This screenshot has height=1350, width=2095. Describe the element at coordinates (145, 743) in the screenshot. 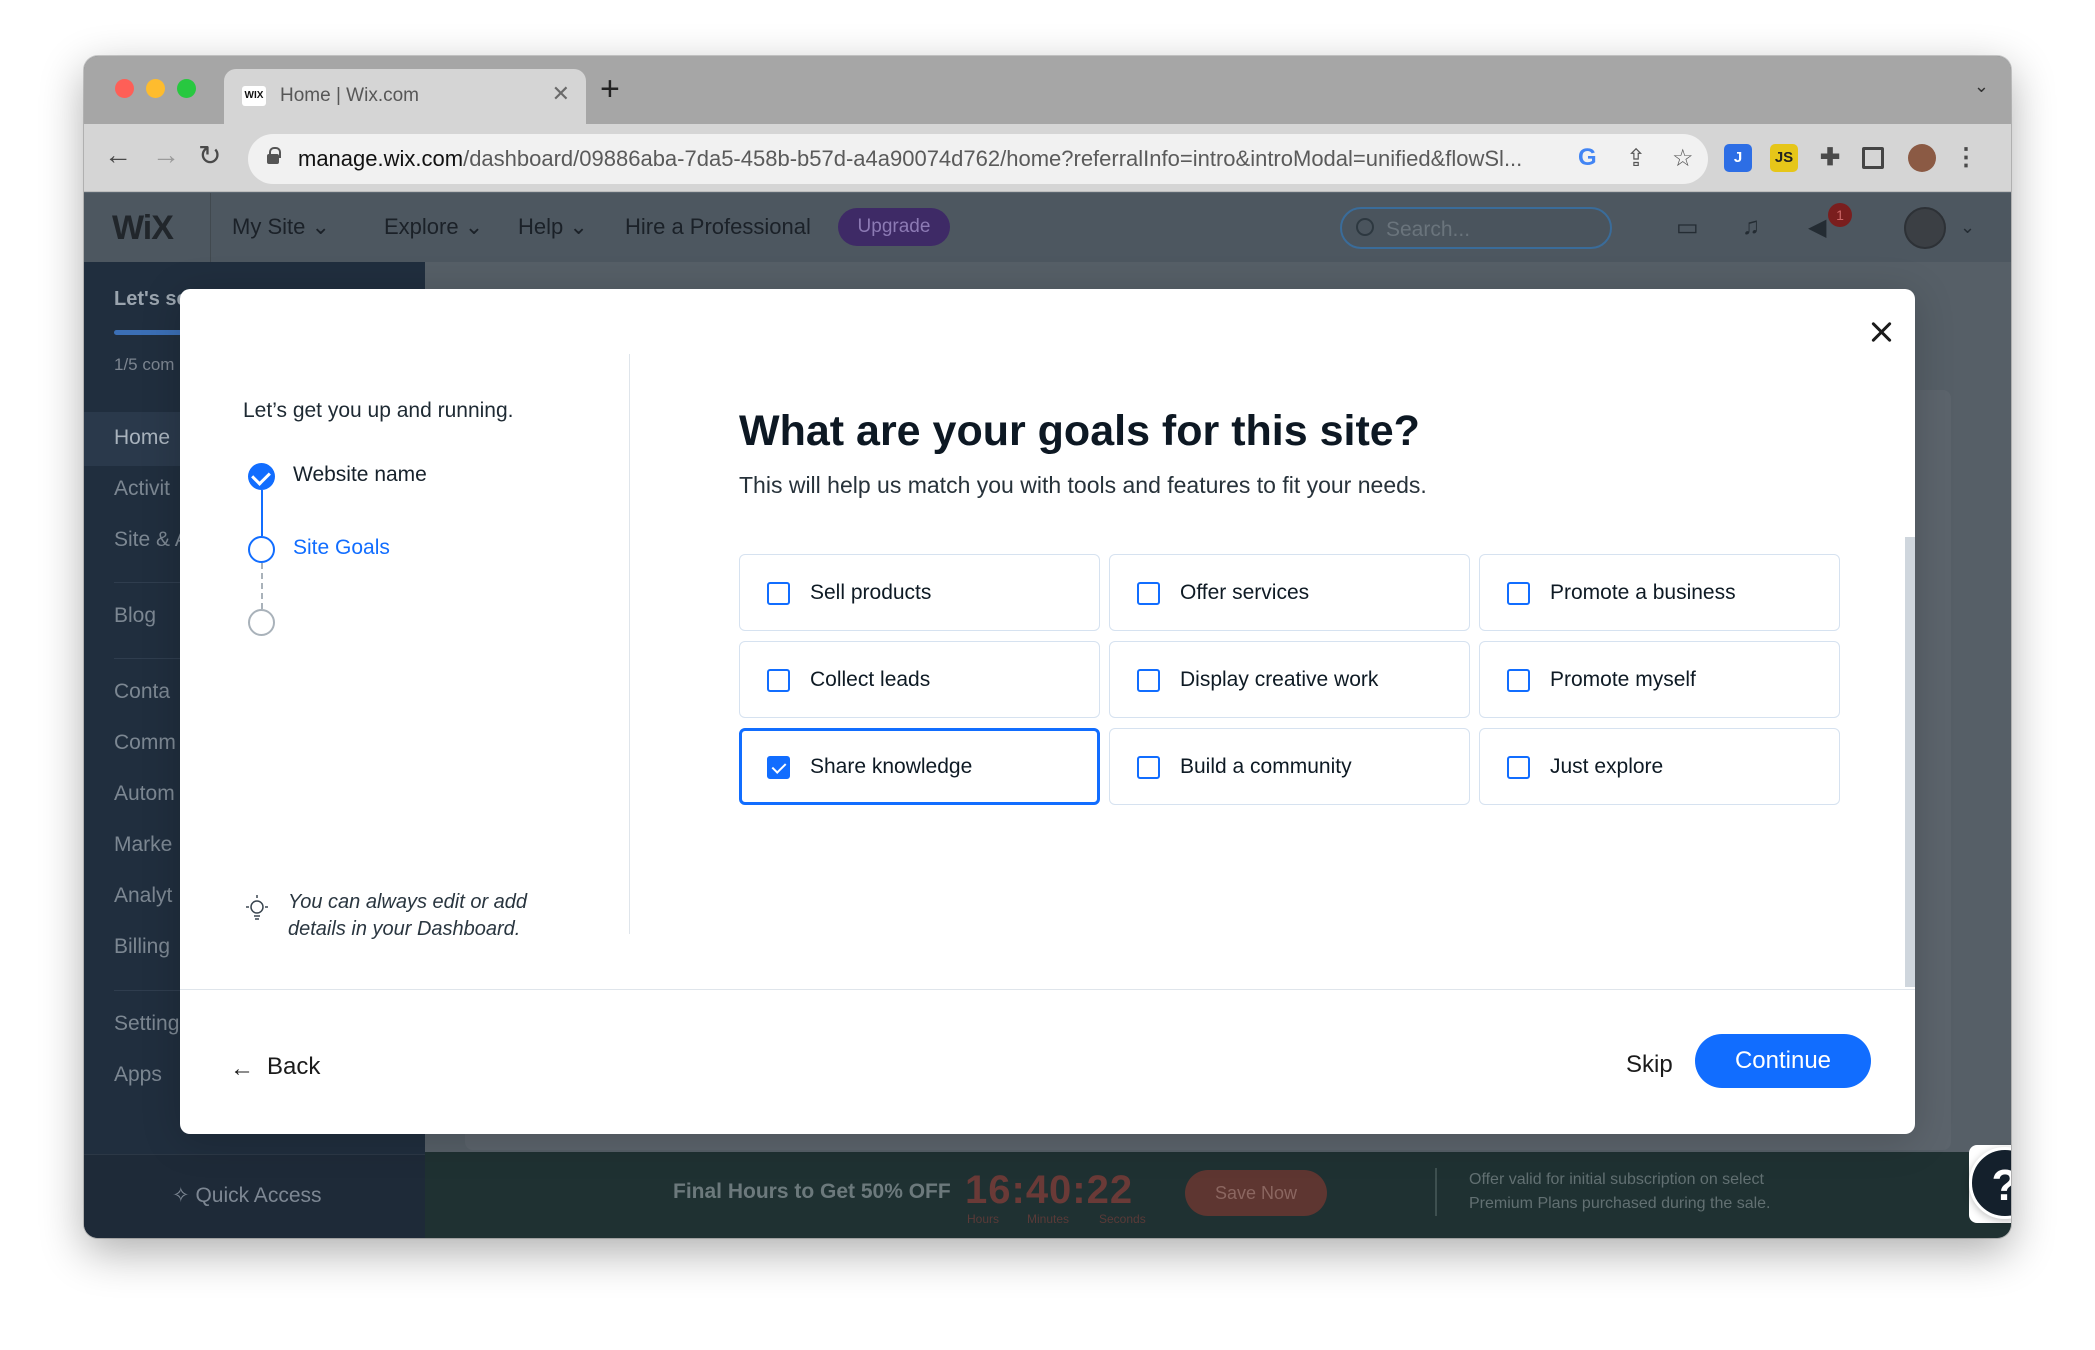

I see `sidebar-item-communication: Comm` at that location.